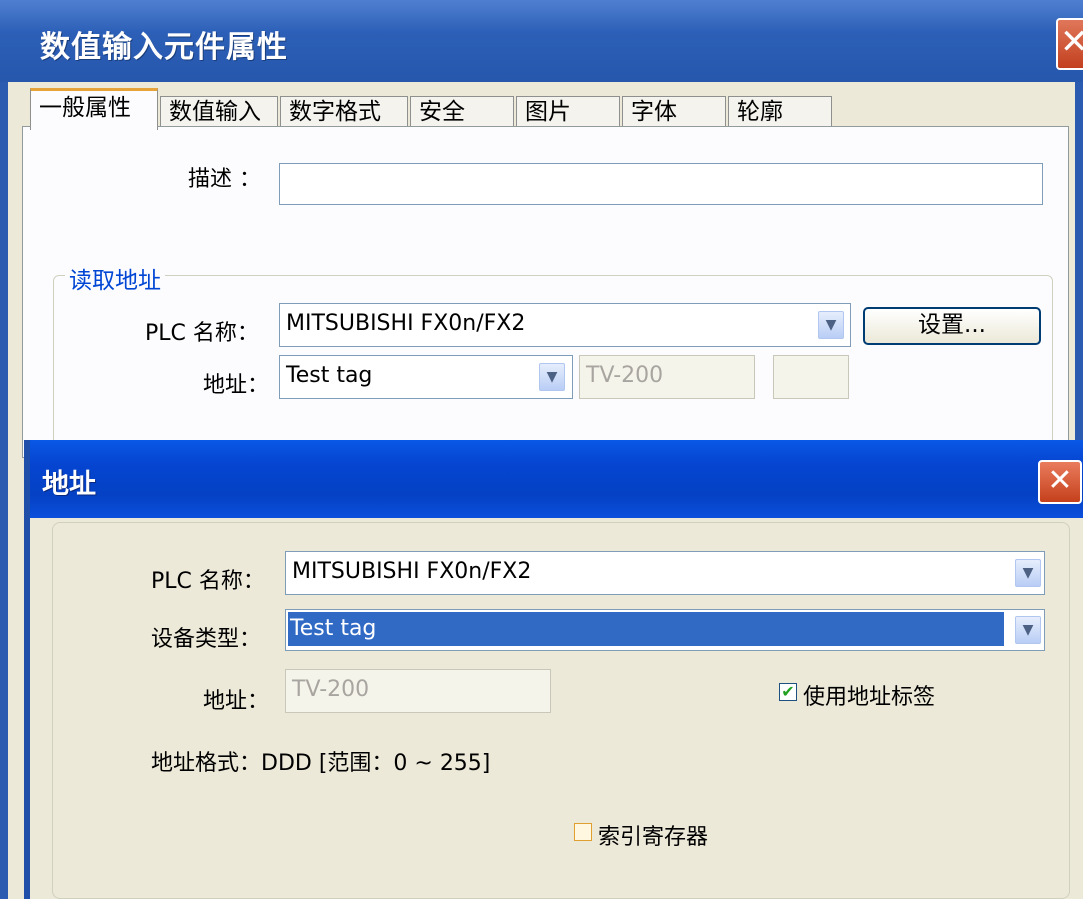 The width and height of the screenshot is (1083, 899). Describe the element at coordinates (224, 179) in the screenshot. I see `description-label: 描述 ：` at that location.